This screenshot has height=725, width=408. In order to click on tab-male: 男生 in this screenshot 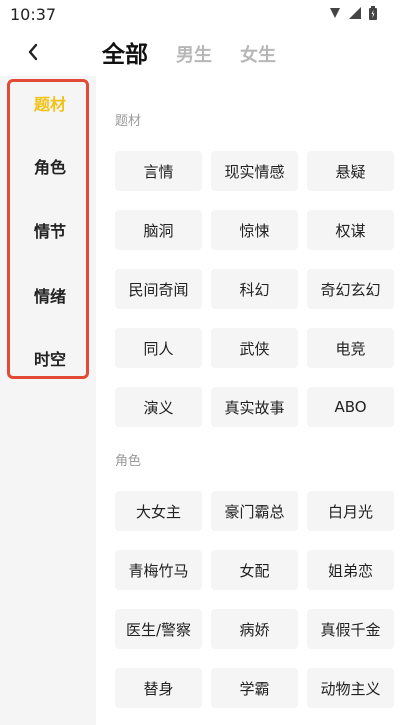, I will do `click(194, 54)`.